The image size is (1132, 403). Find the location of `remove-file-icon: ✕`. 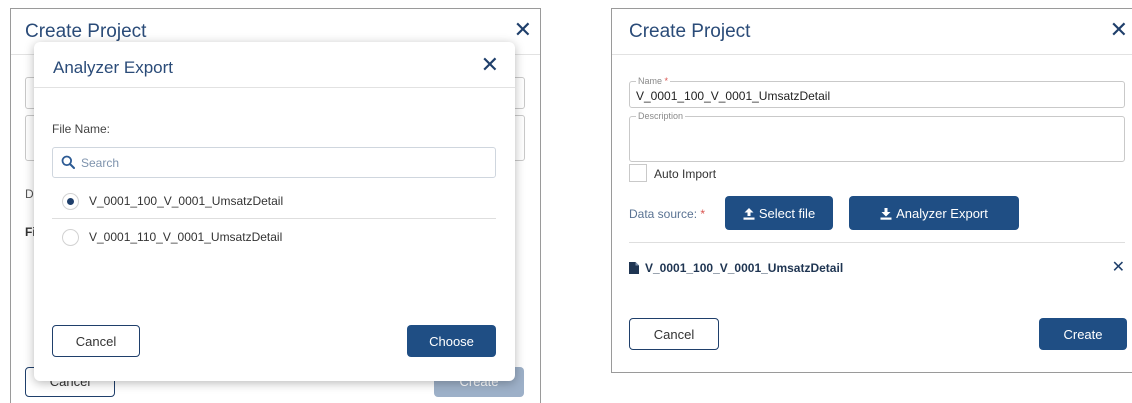

remove-file-icon: ✕ is located at coordinates (1118, 267).